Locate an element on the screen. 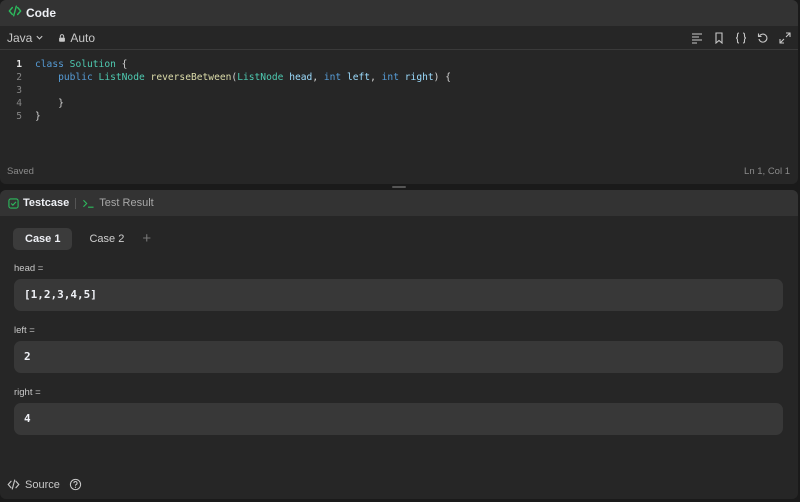 Image resolution: width=800 pixels, height=502 pixels. code-icon is located at coordinates (15, 13).